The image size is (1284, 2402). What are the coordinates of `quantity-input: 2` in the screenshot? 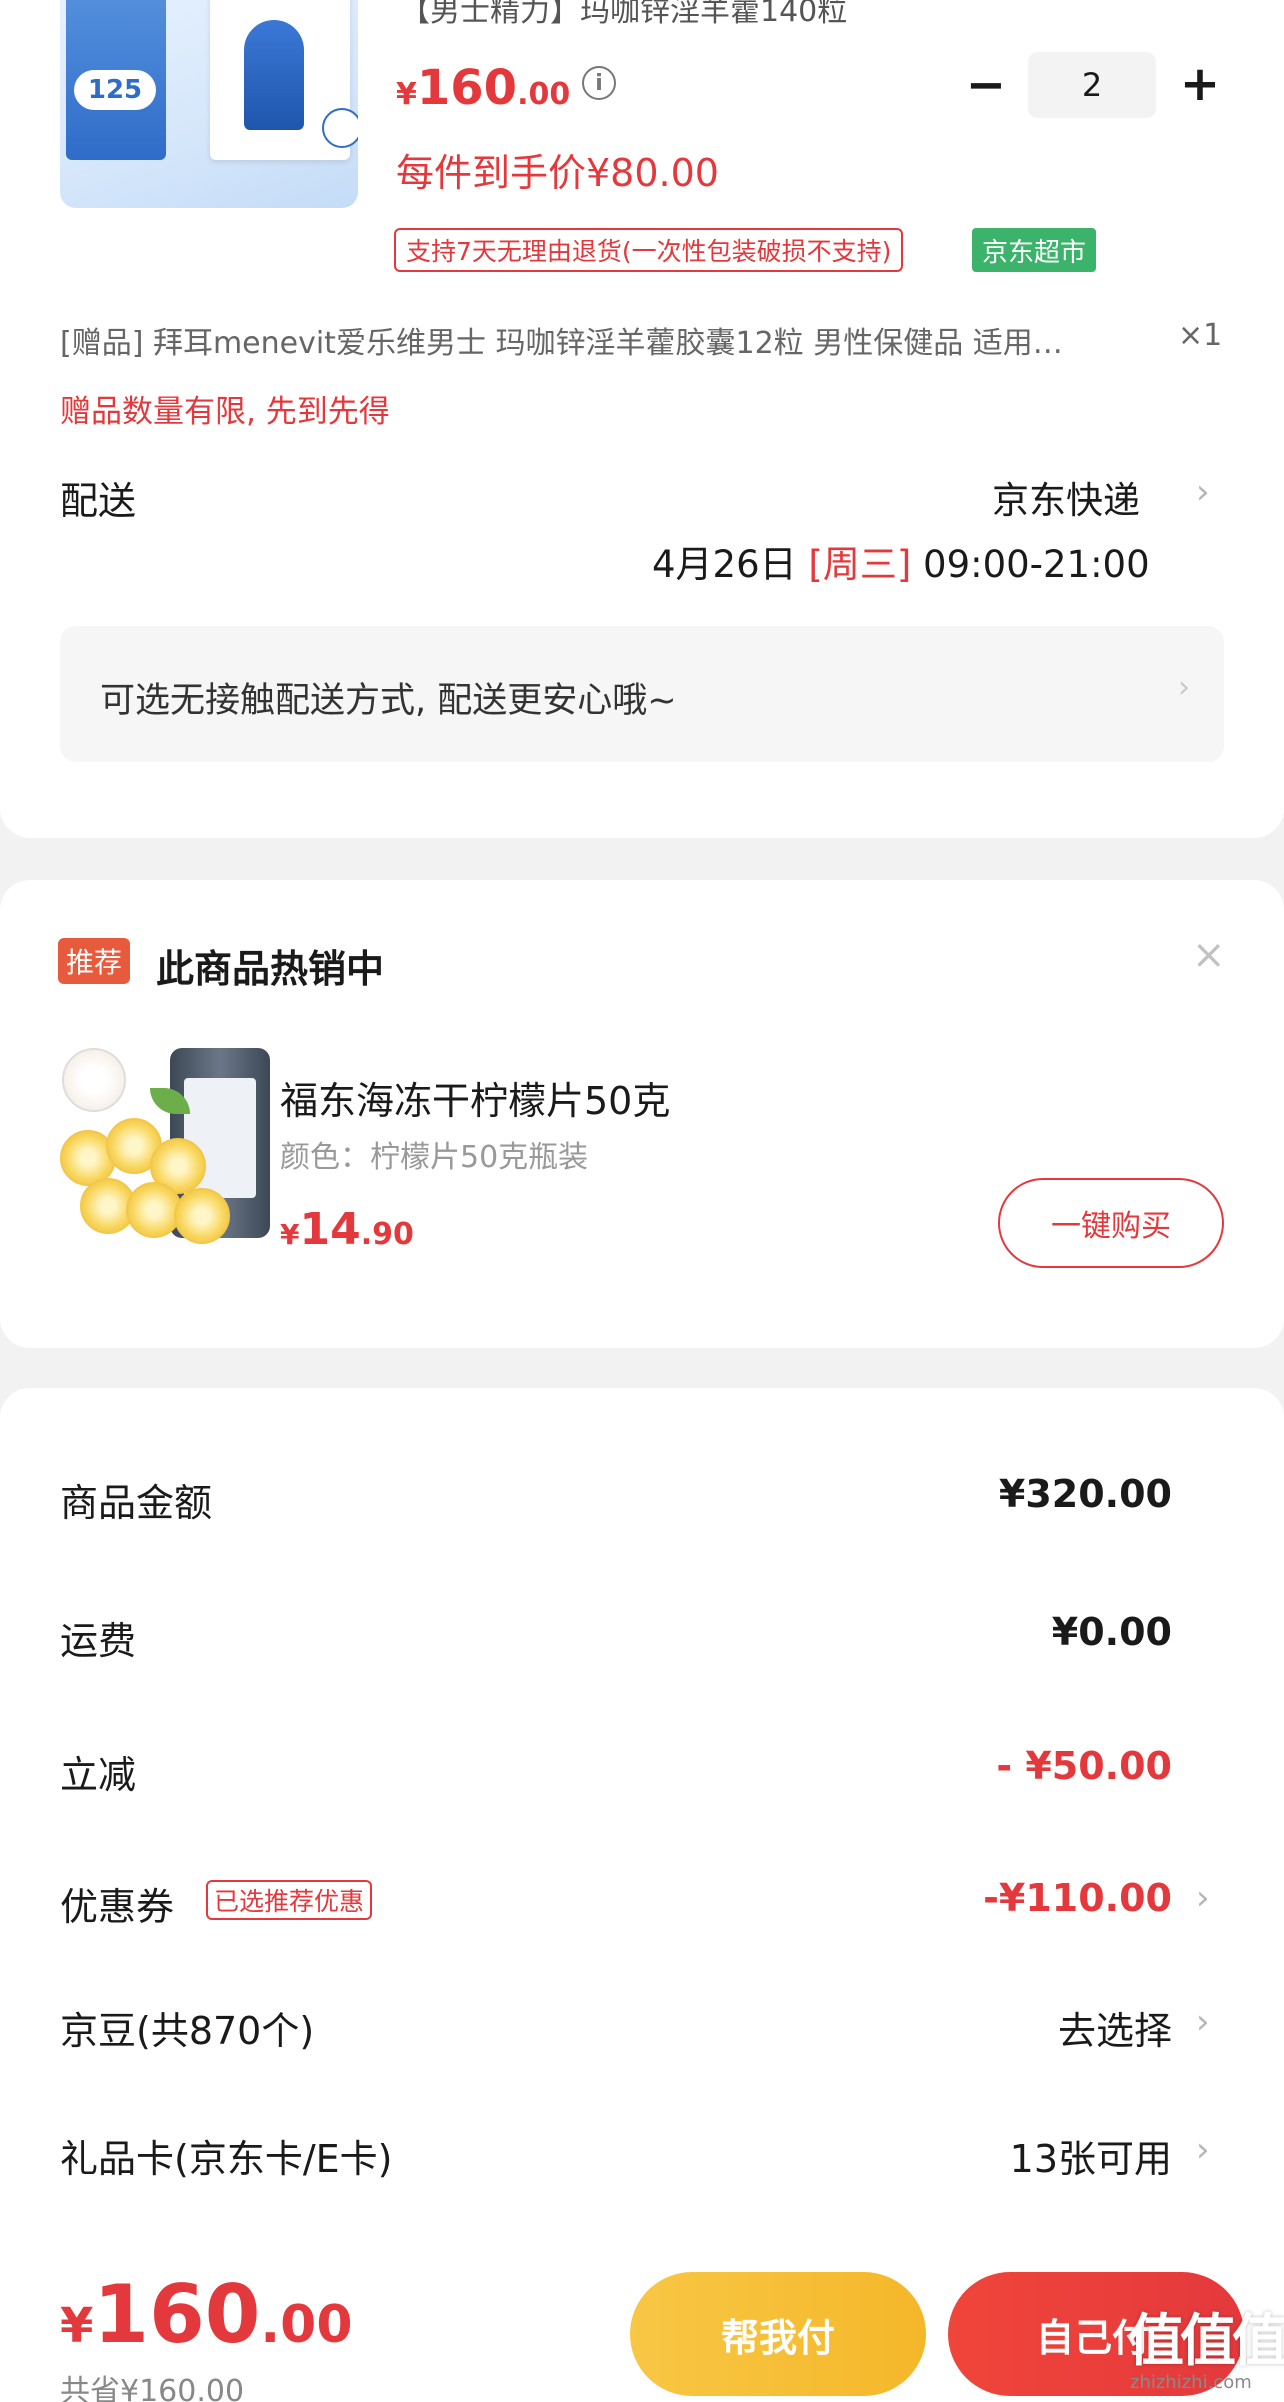 It's located at (1092, 85).